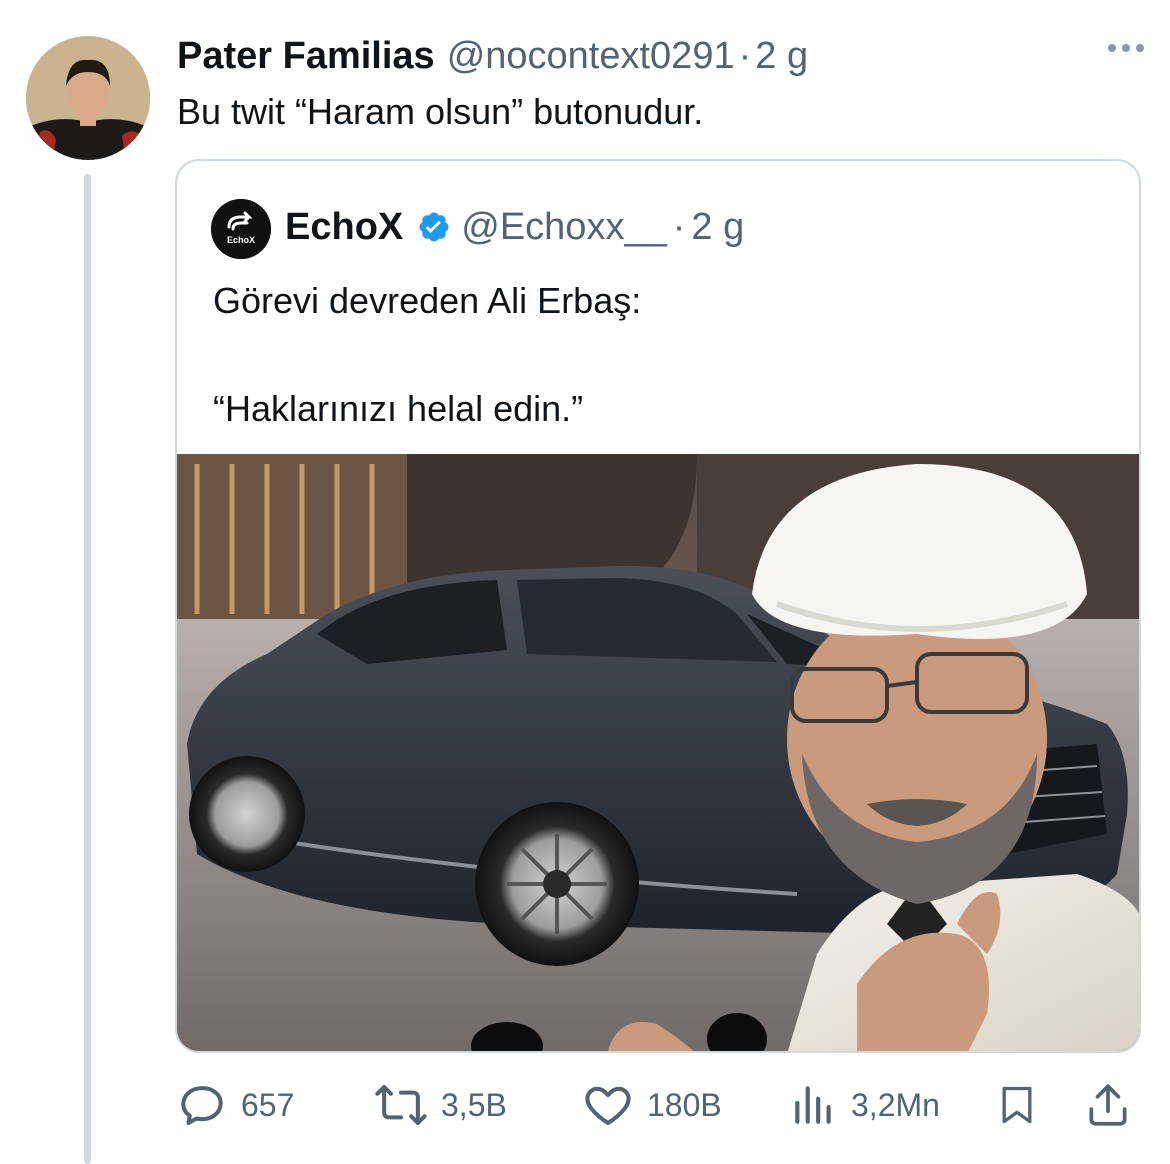 Image resolution: width=1170 pixels, height=1164 pixels. I want to click on quoted-author-avatar: EchoX, so click(241, 229).